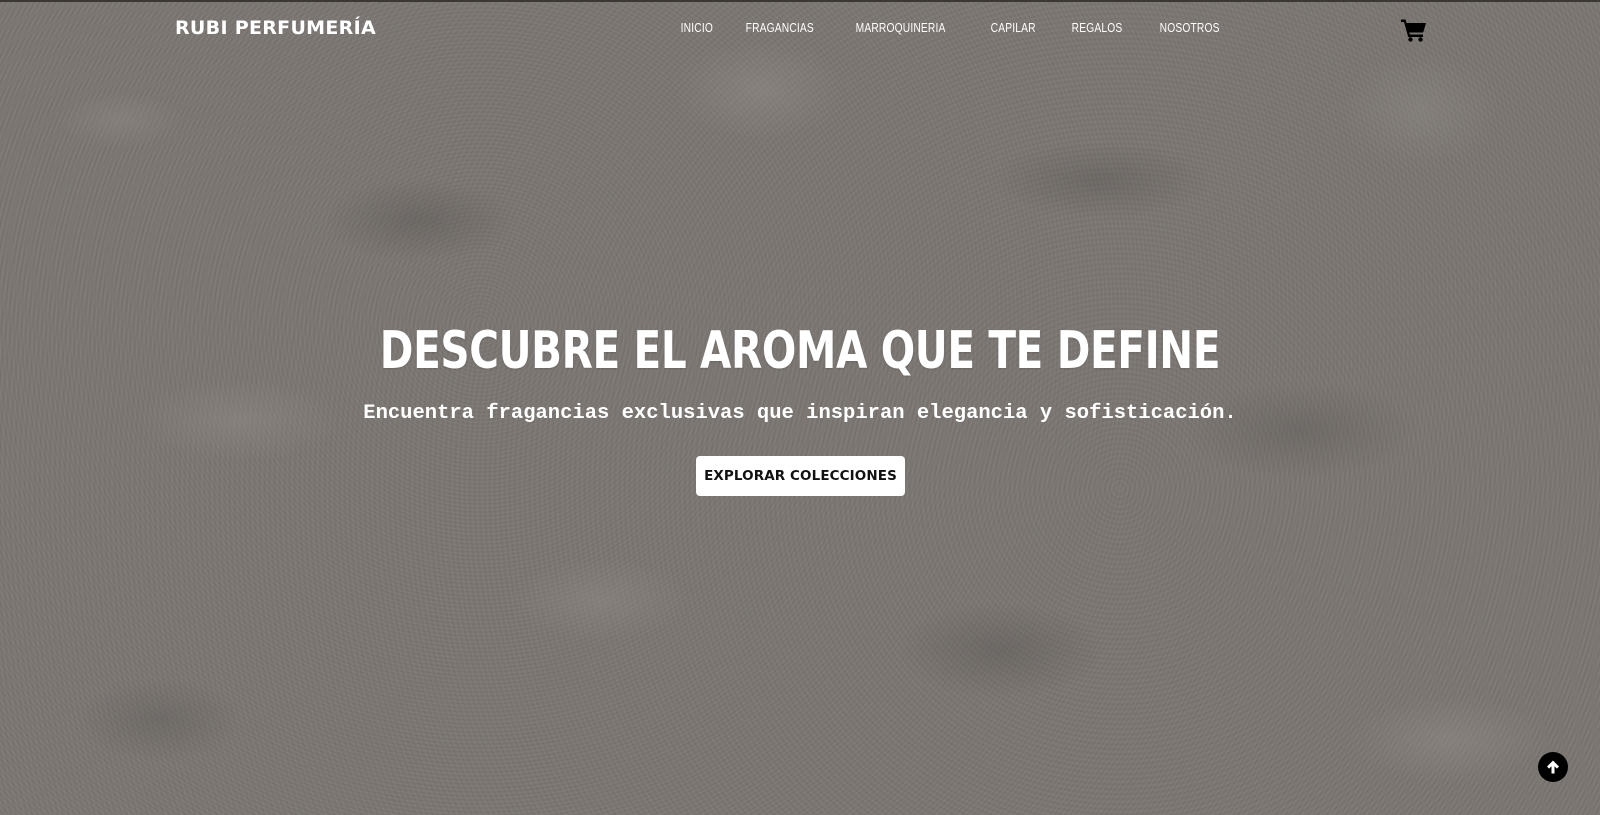 The width and height of the screenshot is (1600, 815). I want to click on explore-collections-button: EXPLORAR COLECCIONES, so click(800, 476).